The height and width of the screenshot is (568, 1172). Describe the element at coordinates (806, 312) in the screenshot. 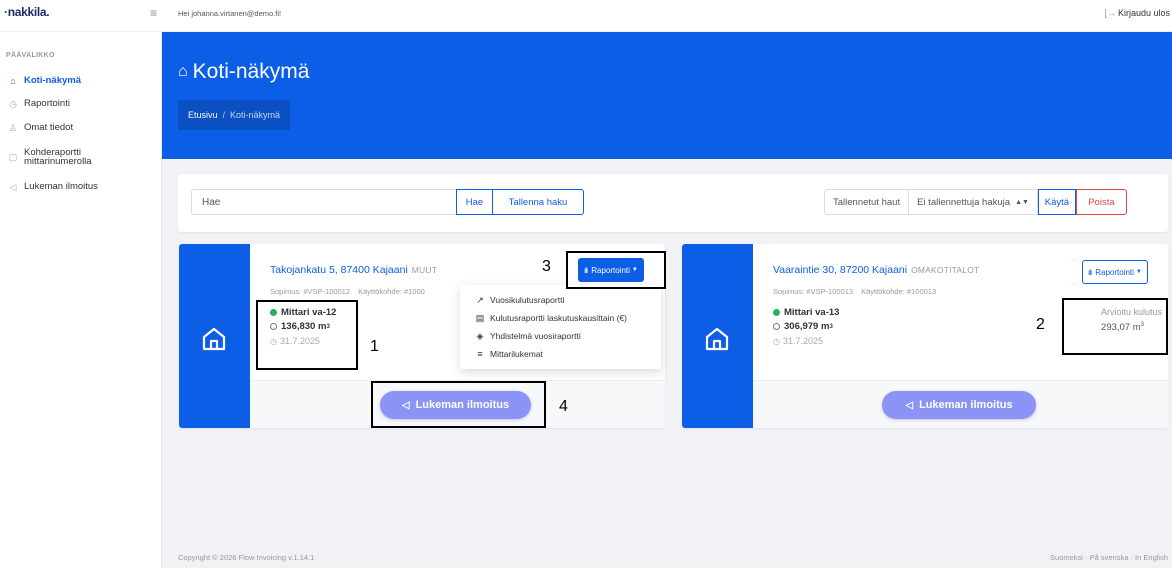

I see `meter-name: Mittari va-13` at that location.